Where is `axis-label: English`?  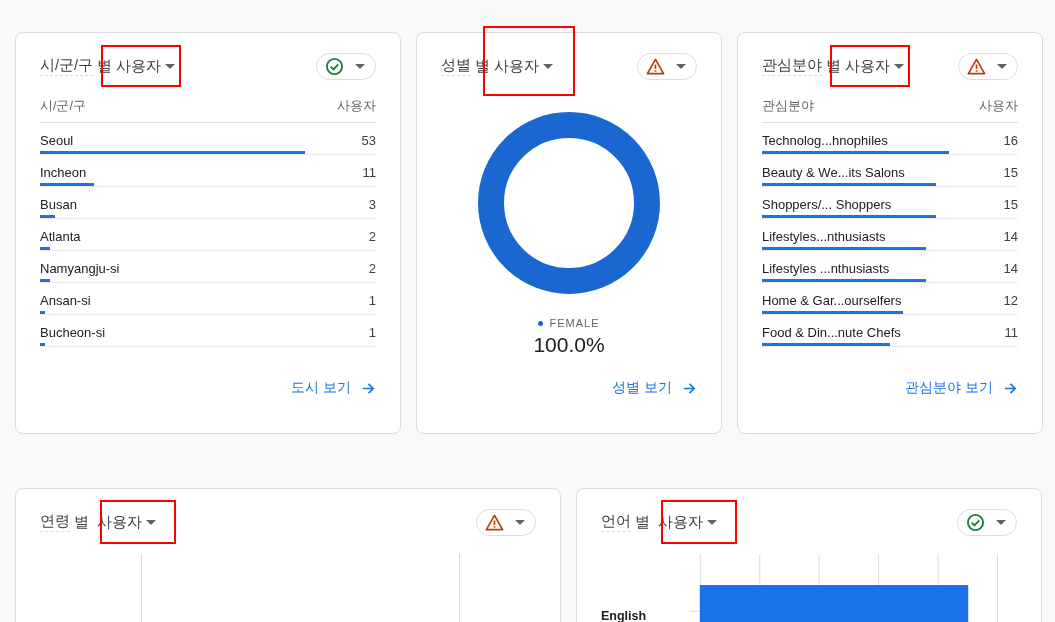 axis-label: English is located at coordinates (624, 615).